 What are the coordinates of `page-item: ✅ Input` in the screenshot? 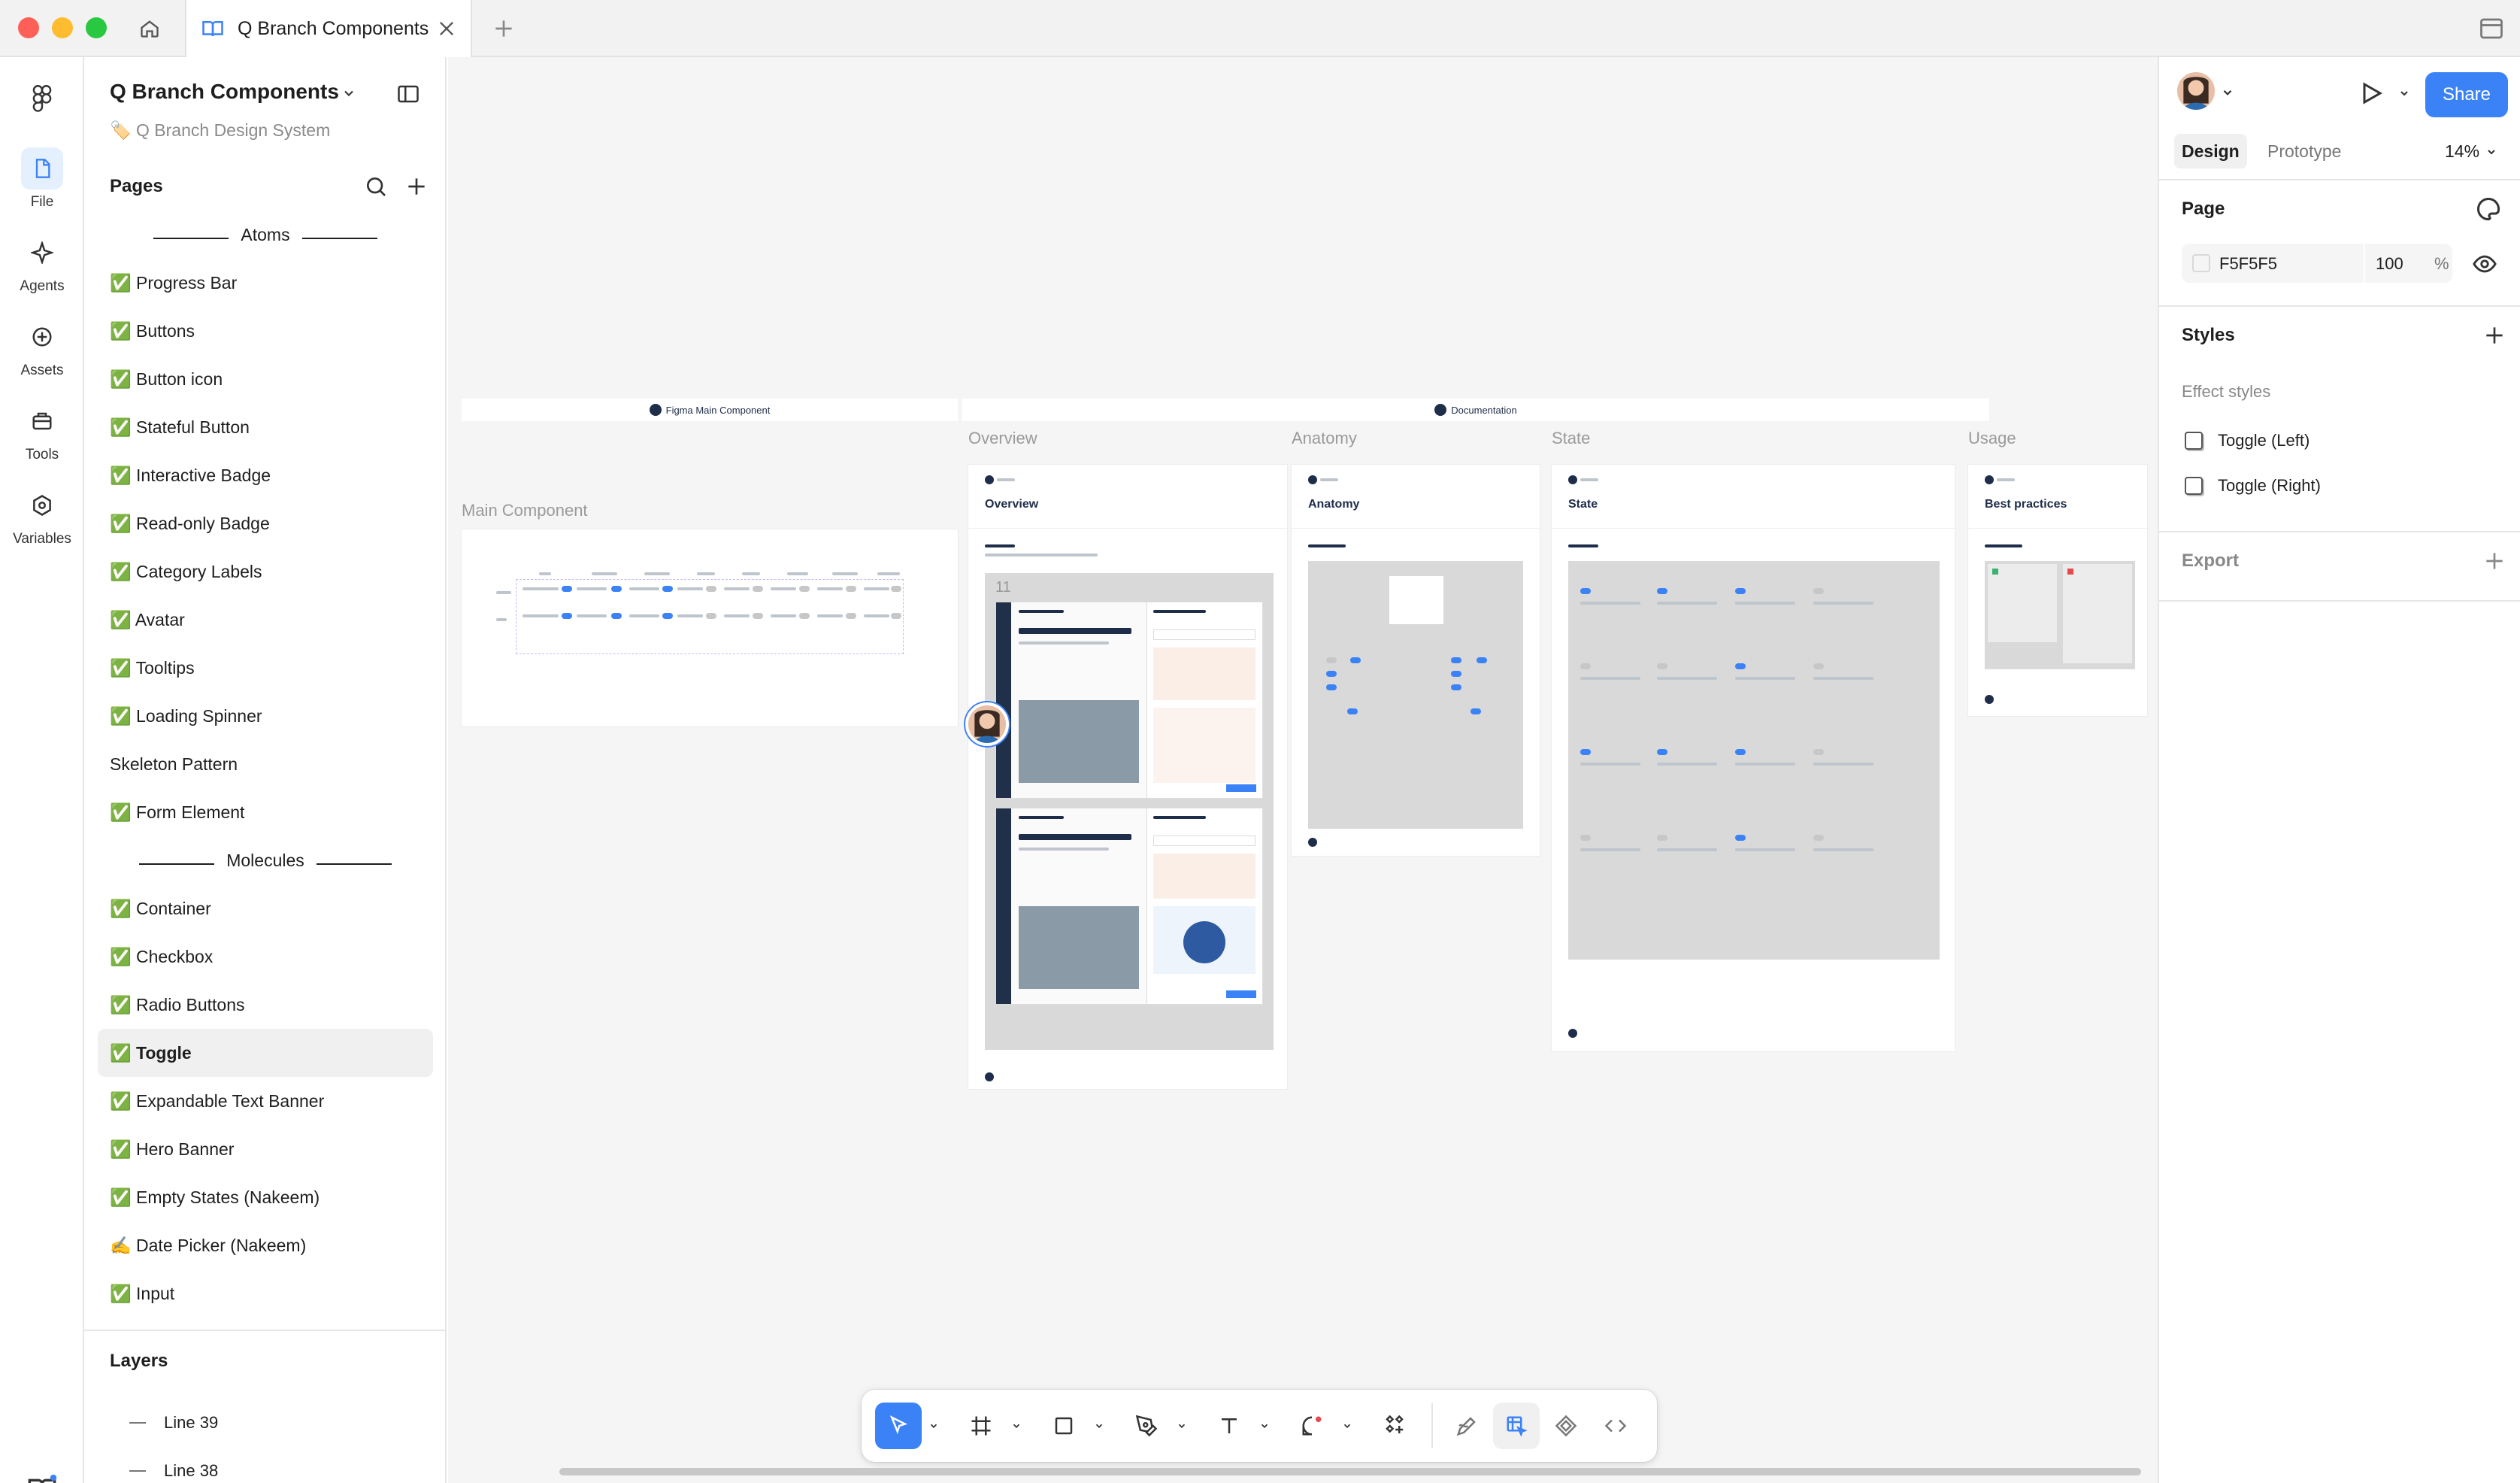 It's located at (265, 1293).